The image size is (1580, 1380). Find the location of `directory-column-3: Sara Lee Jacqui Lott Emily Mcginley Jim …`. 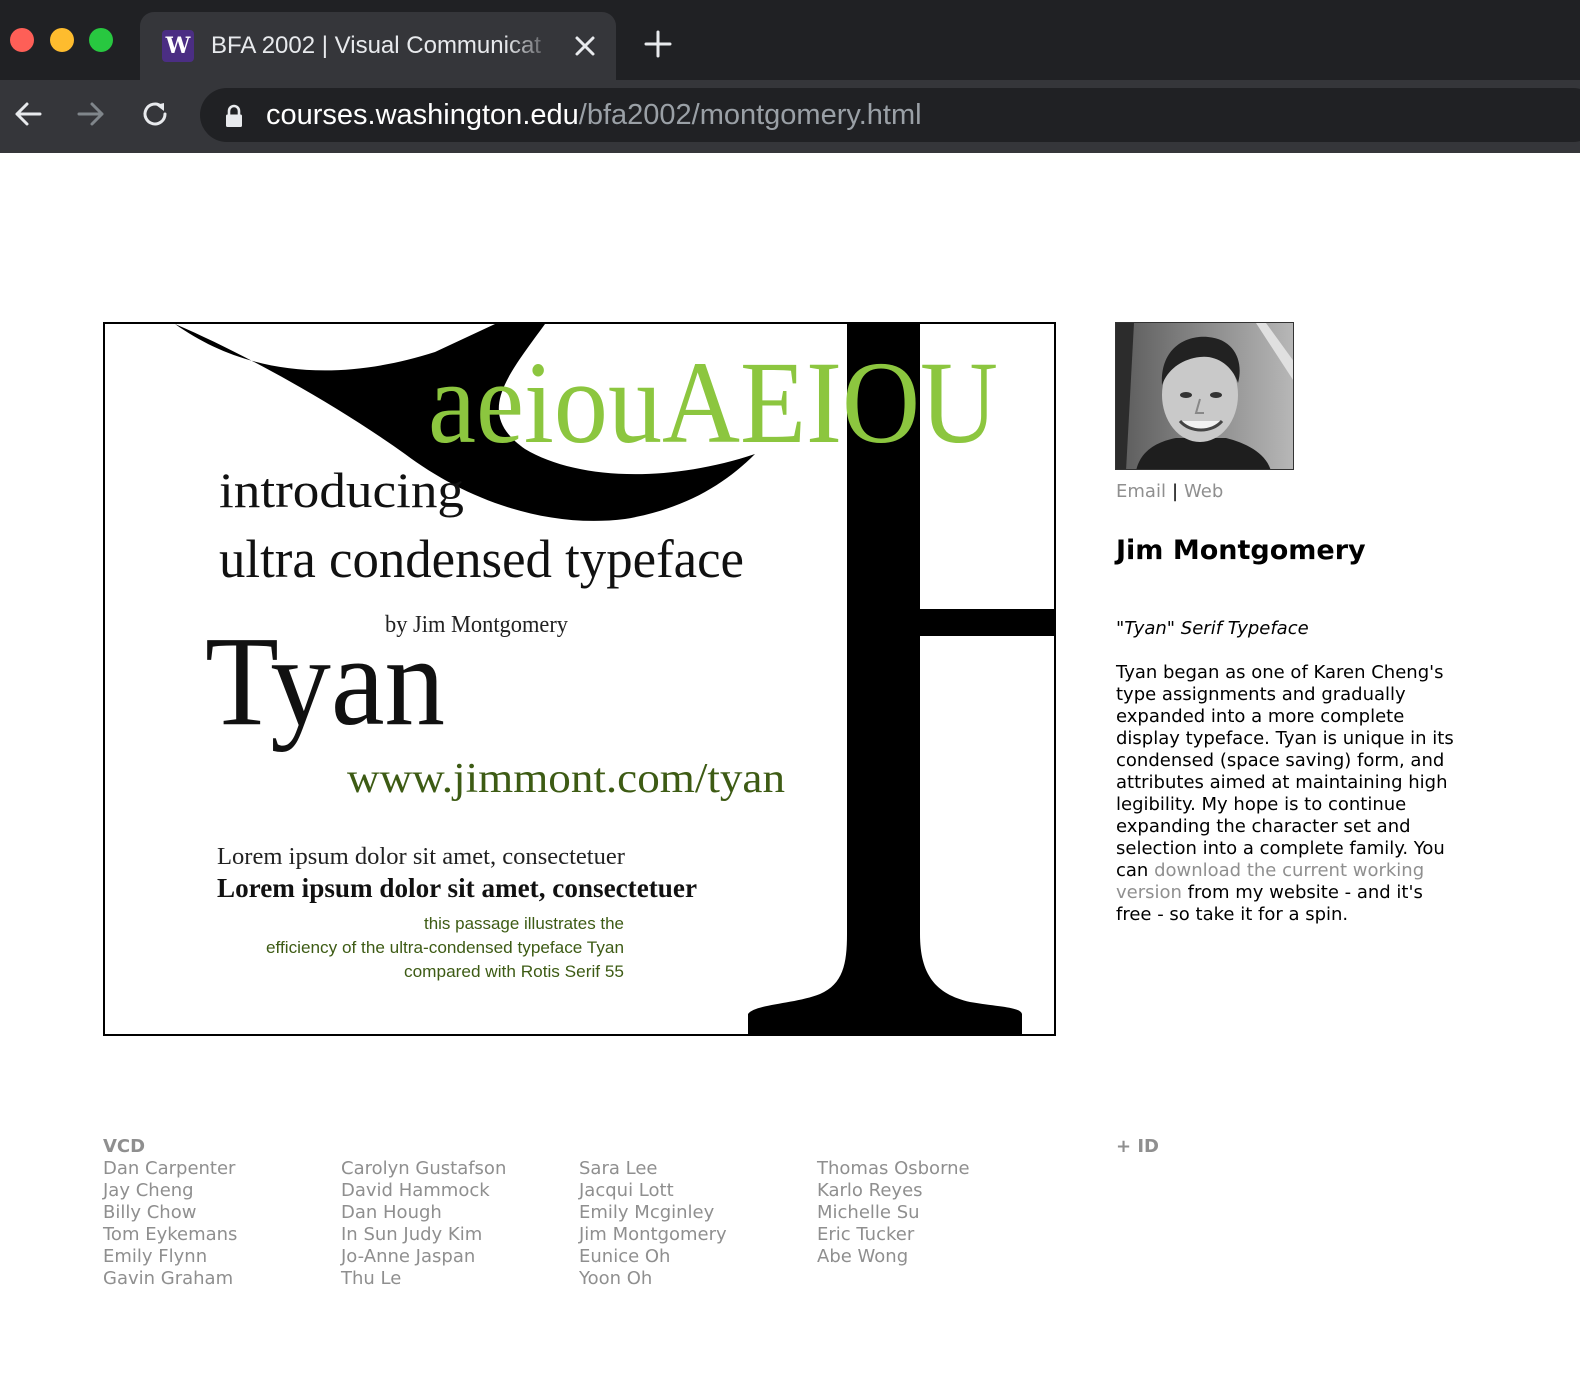

directory-column-3: Sara Lee Jacqui Lott Emily Mcginley Jim … is located at coordinates (653, 1224).